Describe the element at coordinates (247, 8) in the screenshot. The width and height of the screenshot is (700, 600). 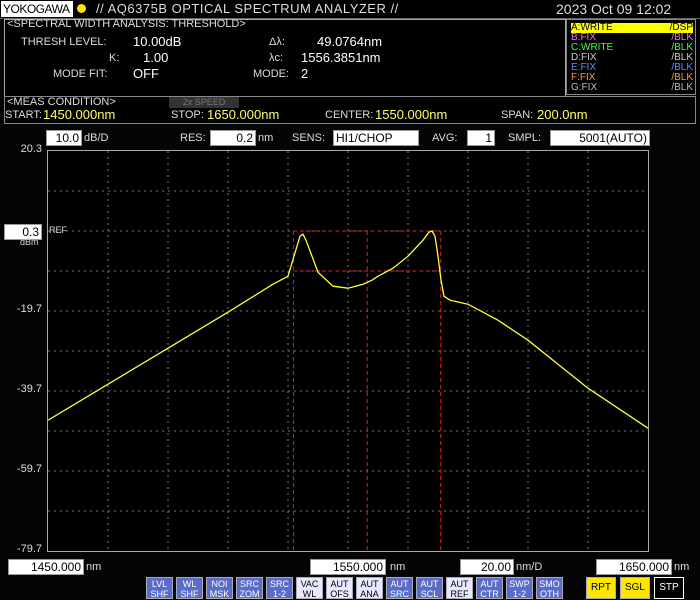
I see `instrument-title: // AQ6375B OPTICAL SPECTRUM ANALYZER //` at that location.